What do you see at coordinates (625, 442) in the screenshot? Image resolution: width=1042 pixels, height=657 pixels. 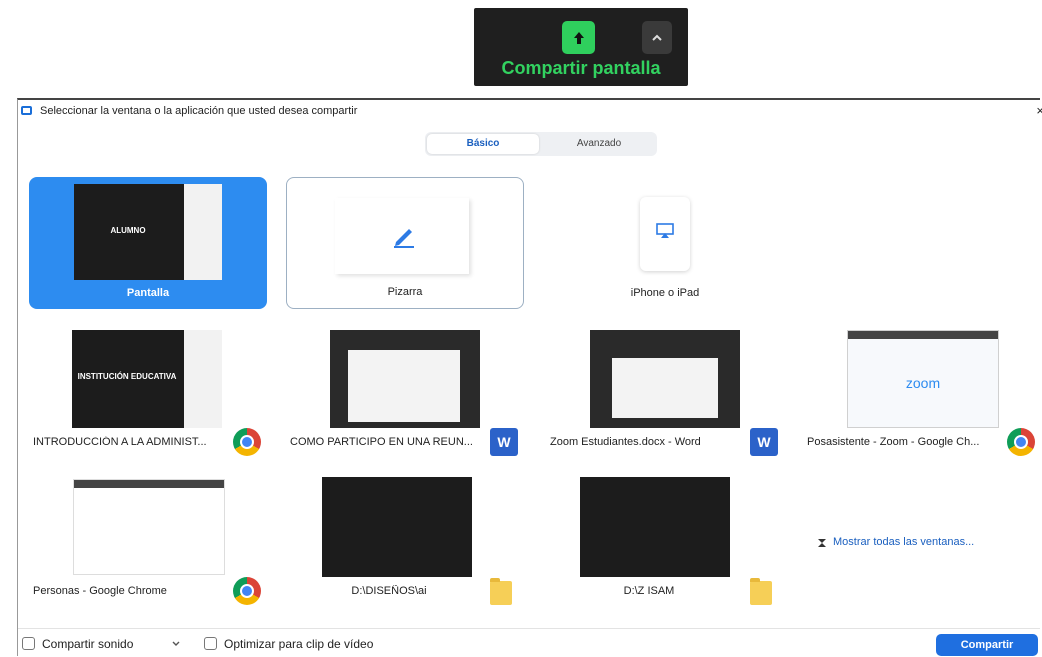 I see `card-label: Zoom Estudiantes.docx - Word` at bounding box center [625, 442].